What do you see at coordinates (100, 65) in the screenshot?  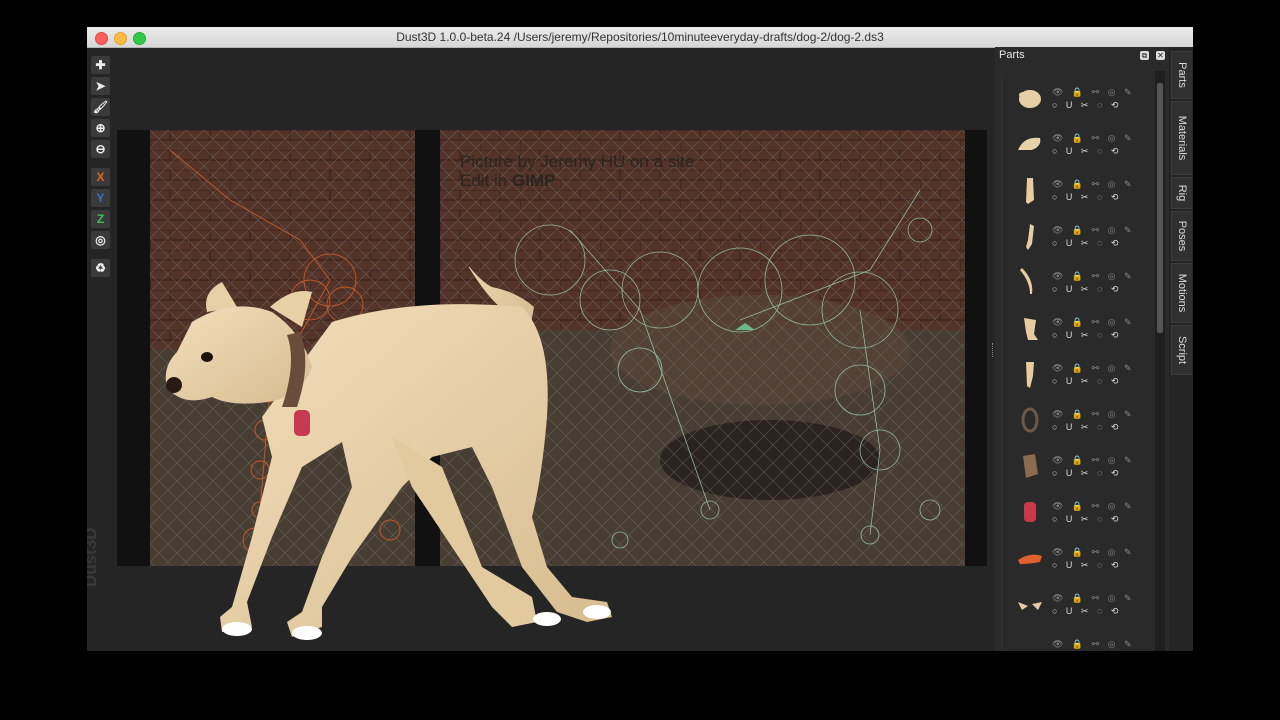 I see `add-icon: ✚` at bounding box center [100, 65].